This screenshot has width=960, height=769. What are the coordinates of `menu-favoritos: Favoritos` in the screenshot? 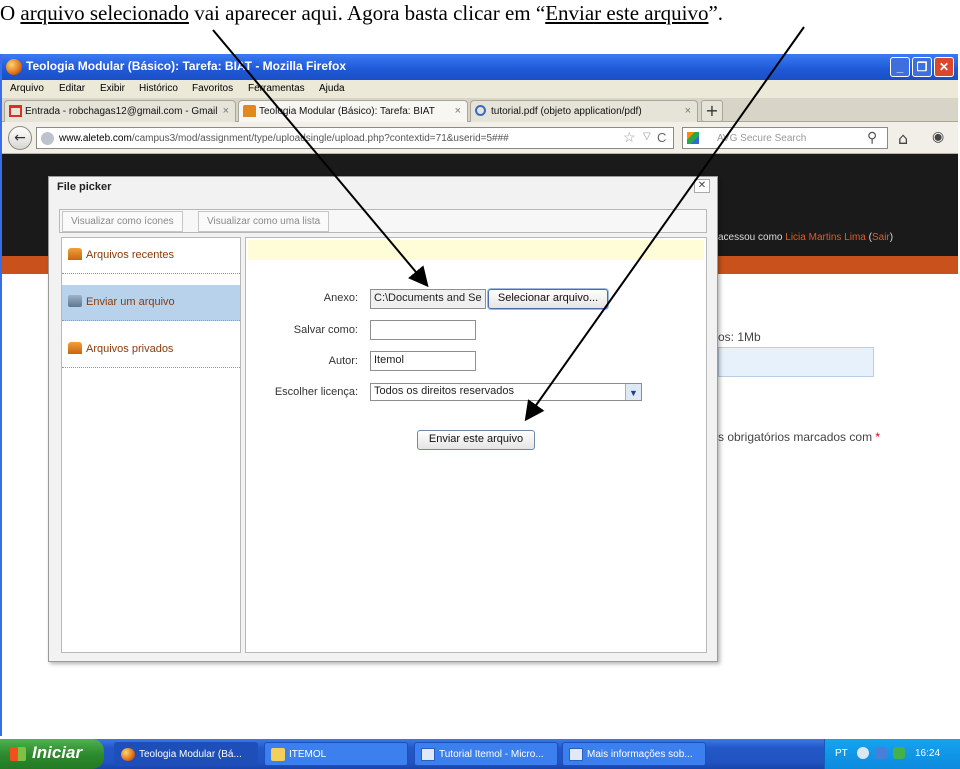 It's located at (212, 88).